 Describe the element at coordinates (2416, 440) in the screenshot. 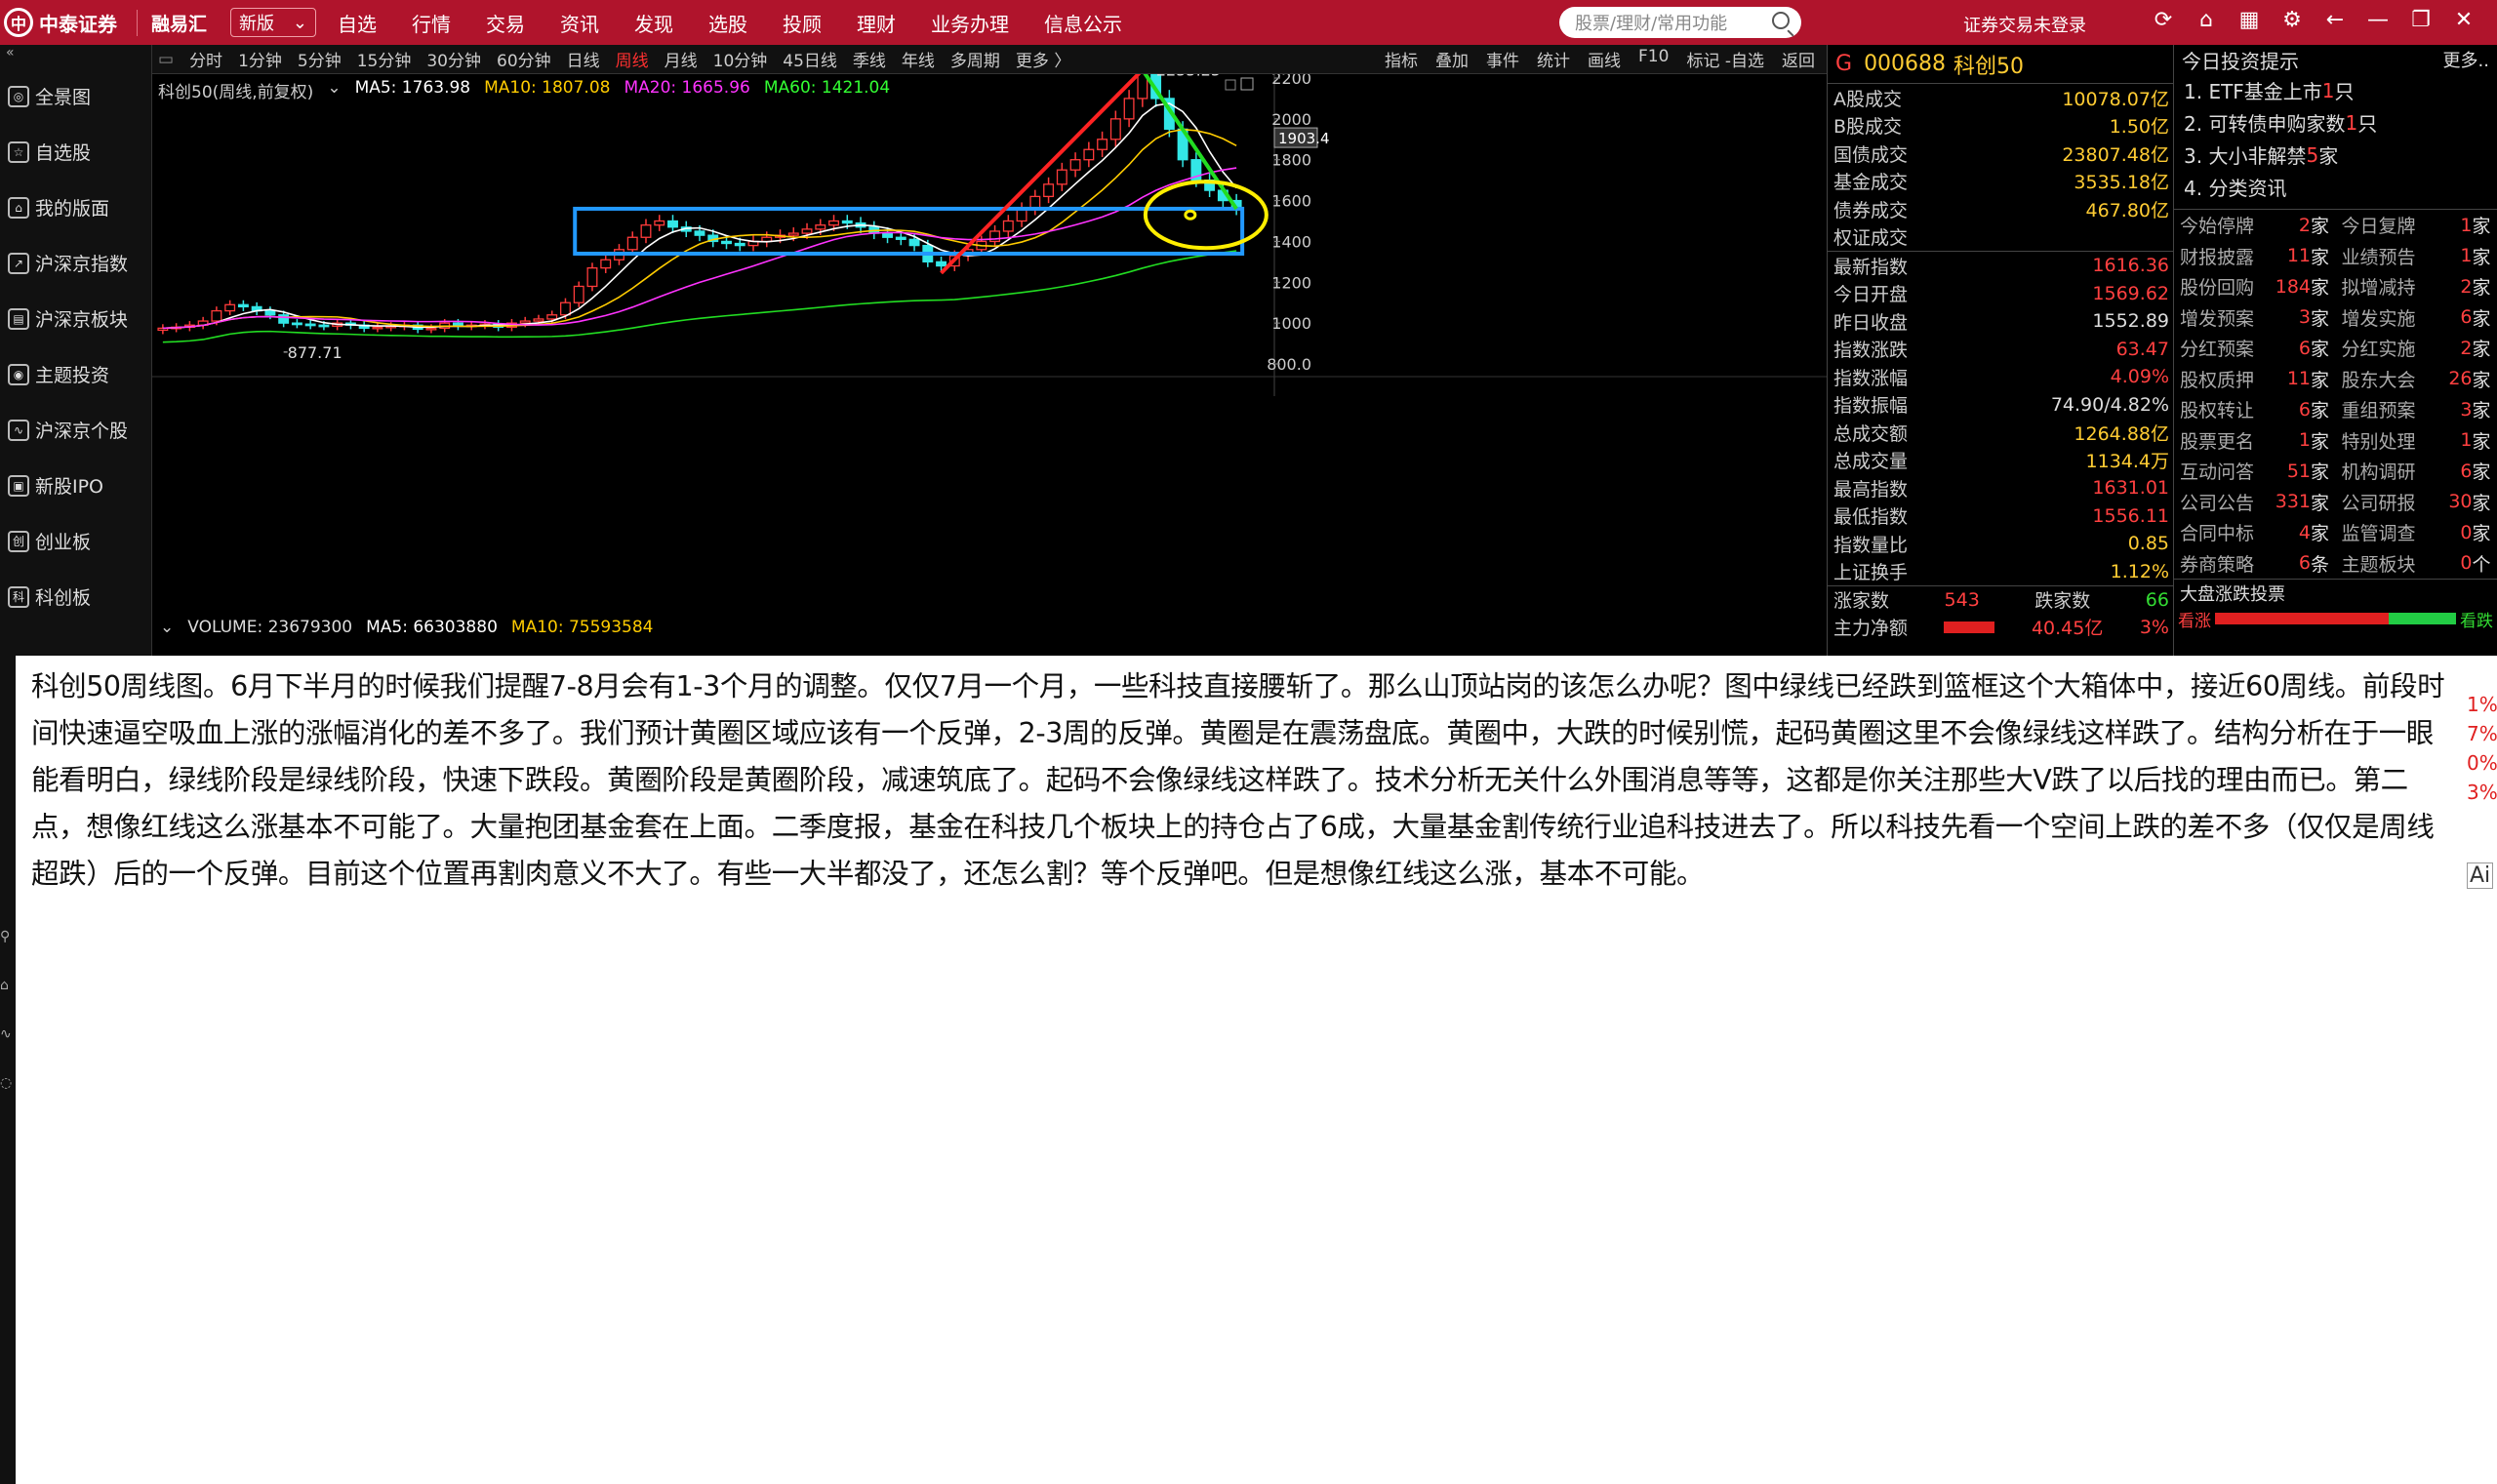

I see `stat-cell: 特别处理 1 家` at that location.